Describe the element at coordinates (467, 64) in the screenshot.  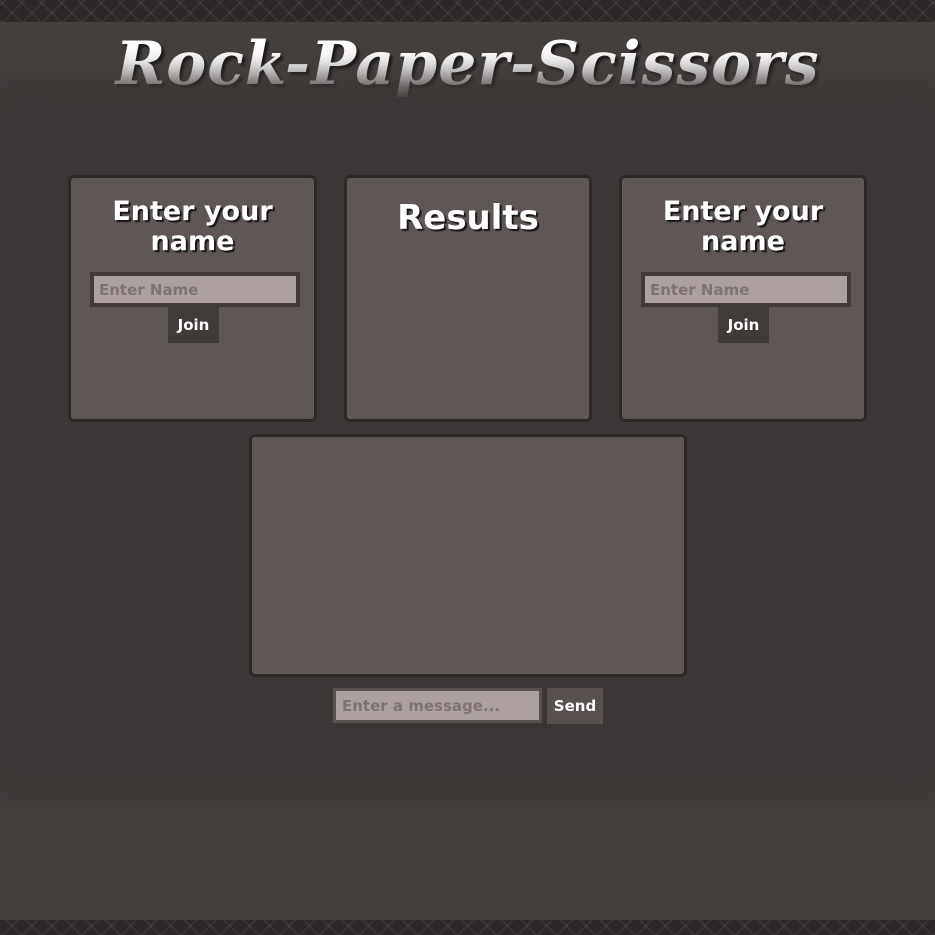
I see `page-title: Rock-Paper-Scissors` at that location.